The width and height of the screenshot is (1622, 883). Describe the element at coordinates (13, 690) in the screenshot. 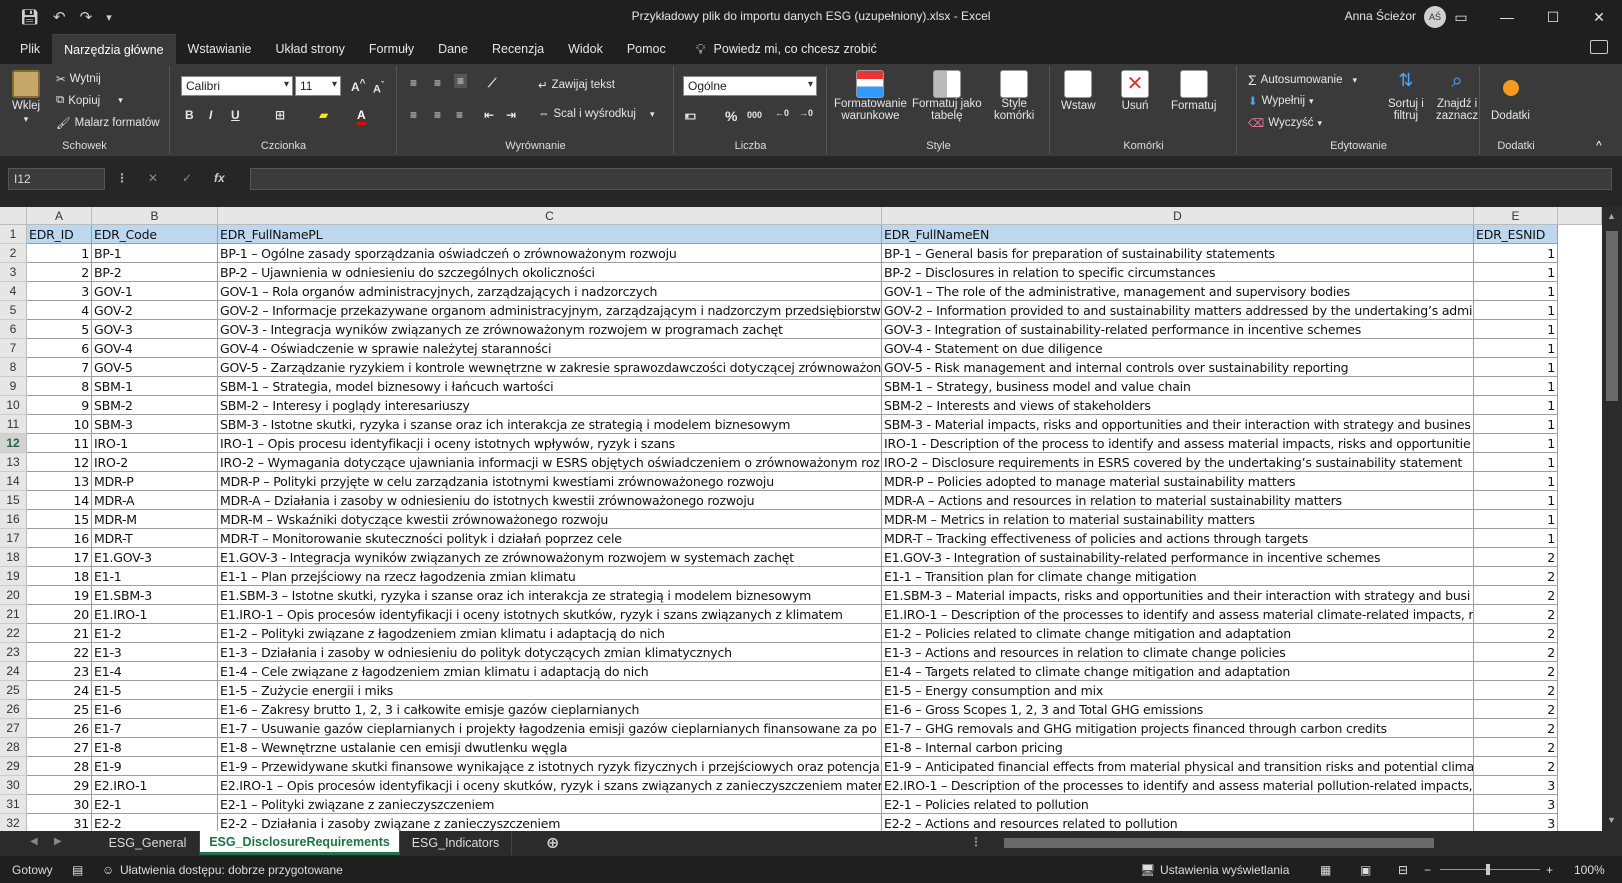

I see `row-header: 25` at that location.